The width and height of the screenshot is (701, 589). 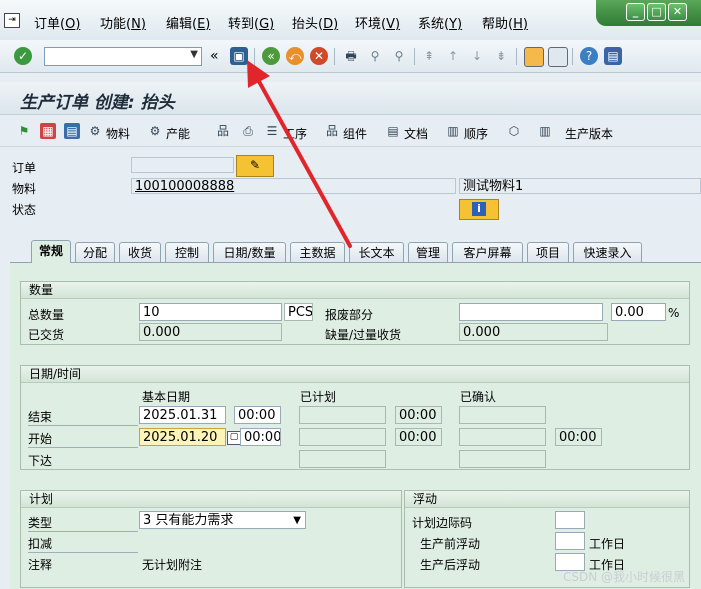 What do you see at coordinates (501, 56) in the screenshot?
I see `last-page-icon: ⇟` at bounding box center [501, 56].